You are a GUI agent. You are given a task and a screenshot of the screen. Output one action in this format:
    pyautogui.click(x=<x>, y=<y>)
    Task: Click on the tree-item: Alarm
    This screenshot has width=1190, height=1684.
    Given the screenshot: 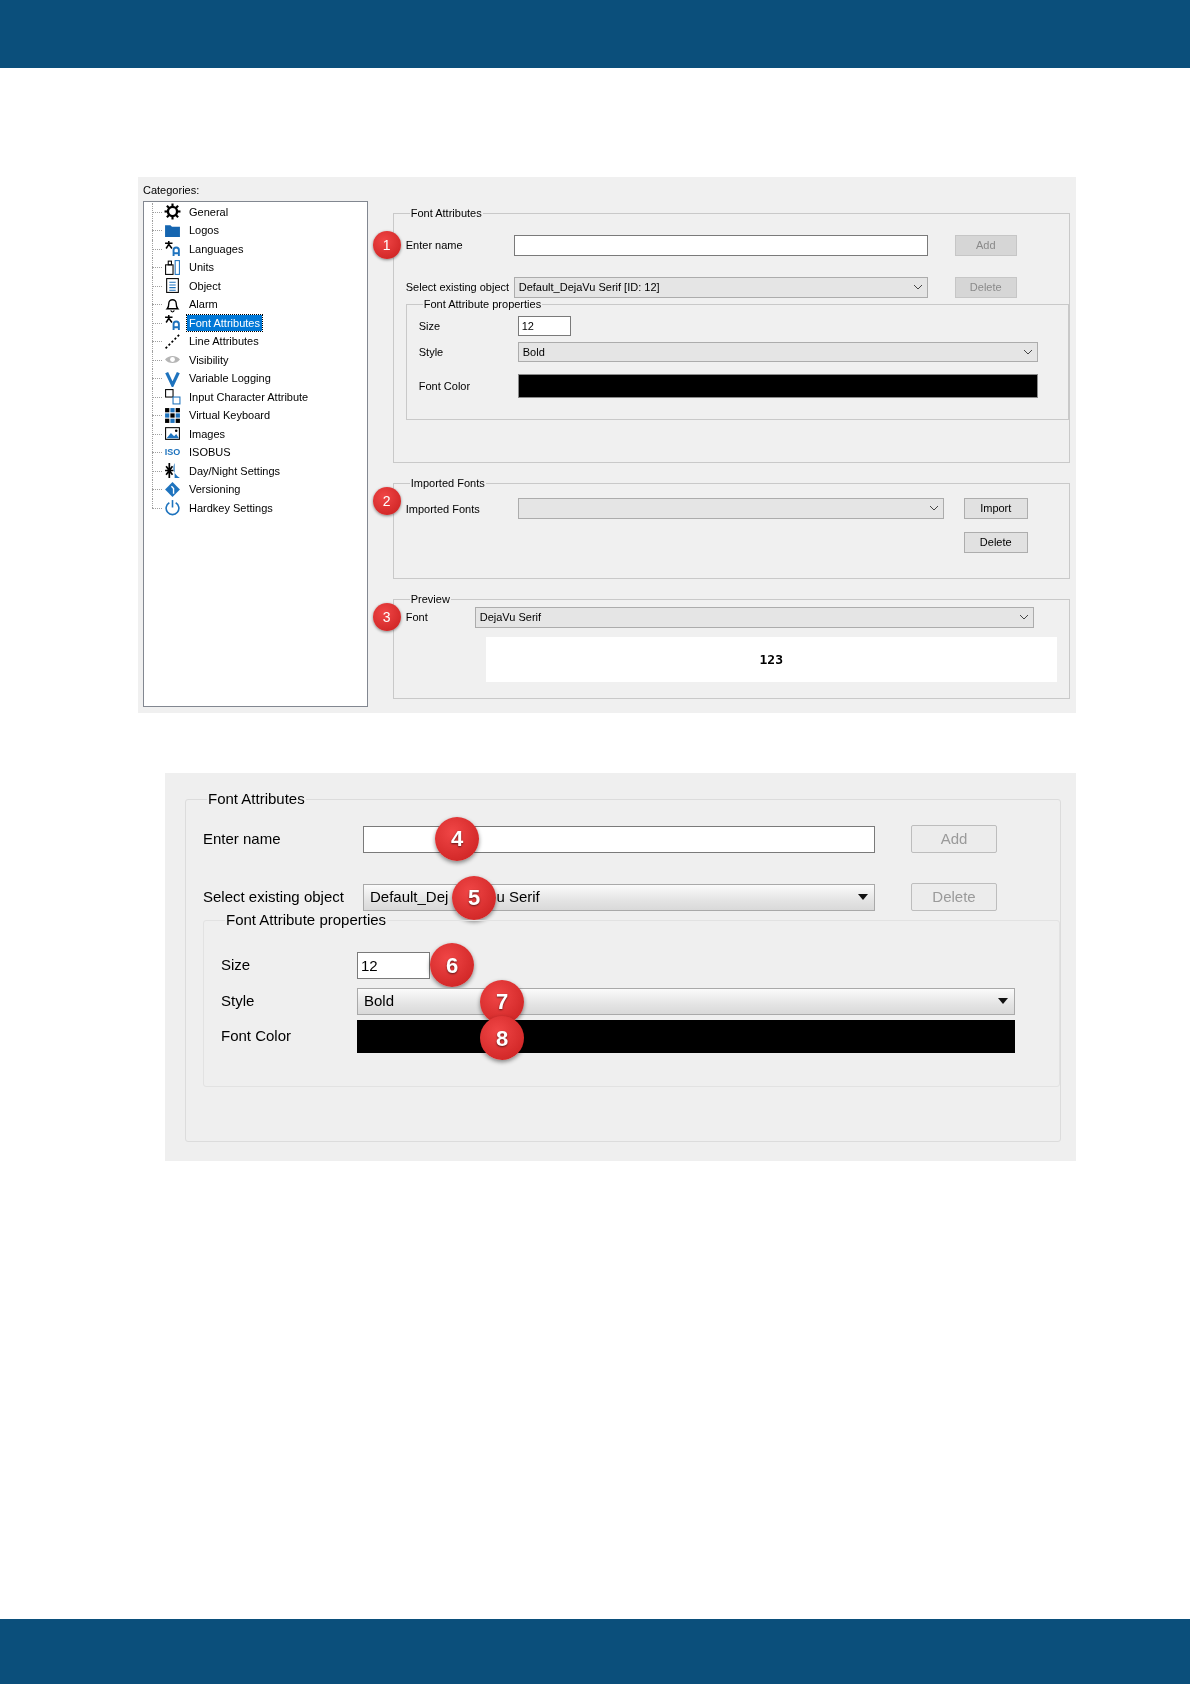 What is the action you would take?
    pyautogui.click(x=203, y=304)
    